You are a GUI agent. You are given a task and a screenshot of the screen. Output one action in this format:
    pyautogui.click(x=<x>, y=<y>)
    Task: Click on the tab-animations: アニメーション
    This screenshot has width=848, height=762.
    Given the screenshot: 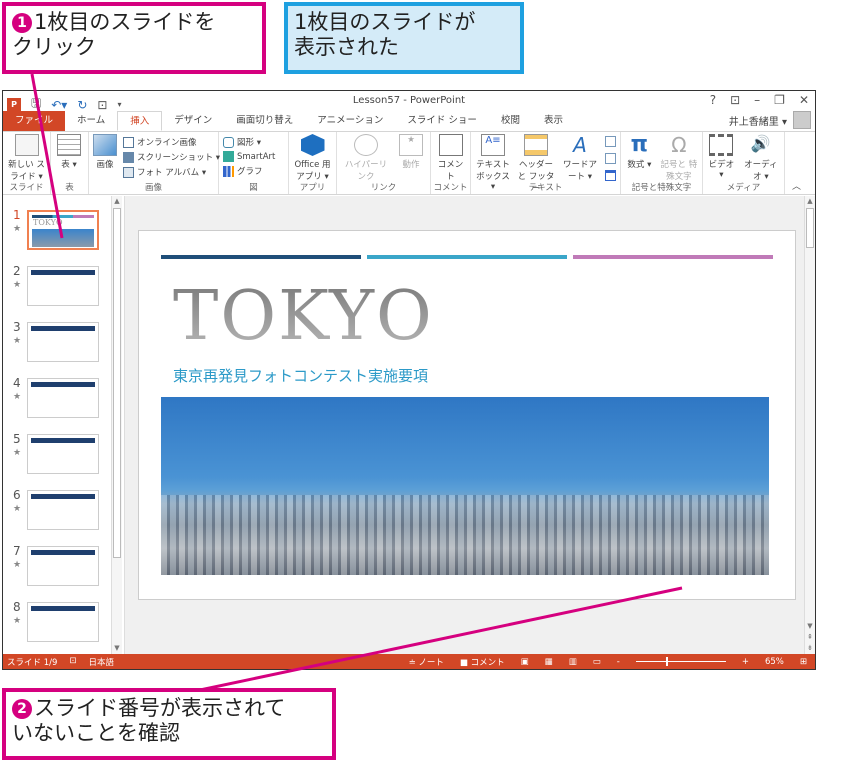 What is the action you would take?
    pyautogui.click(x=350, y=121)
    